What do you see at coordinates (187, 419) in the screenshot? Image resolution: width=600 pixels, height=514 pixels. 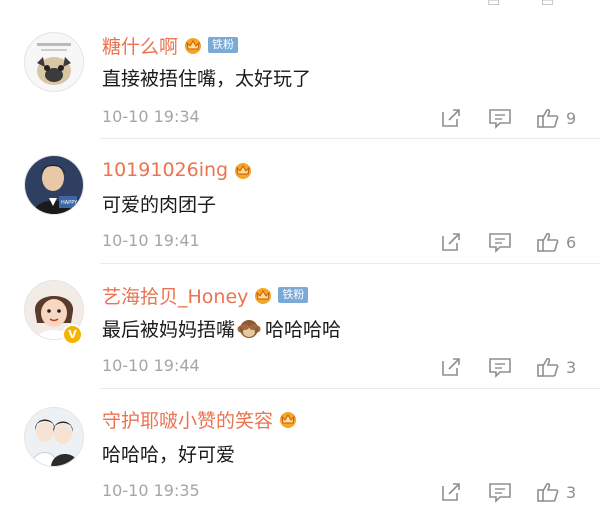 I see `username: 守护耶啵小赞的笑容` at bounding box center [187, 419].